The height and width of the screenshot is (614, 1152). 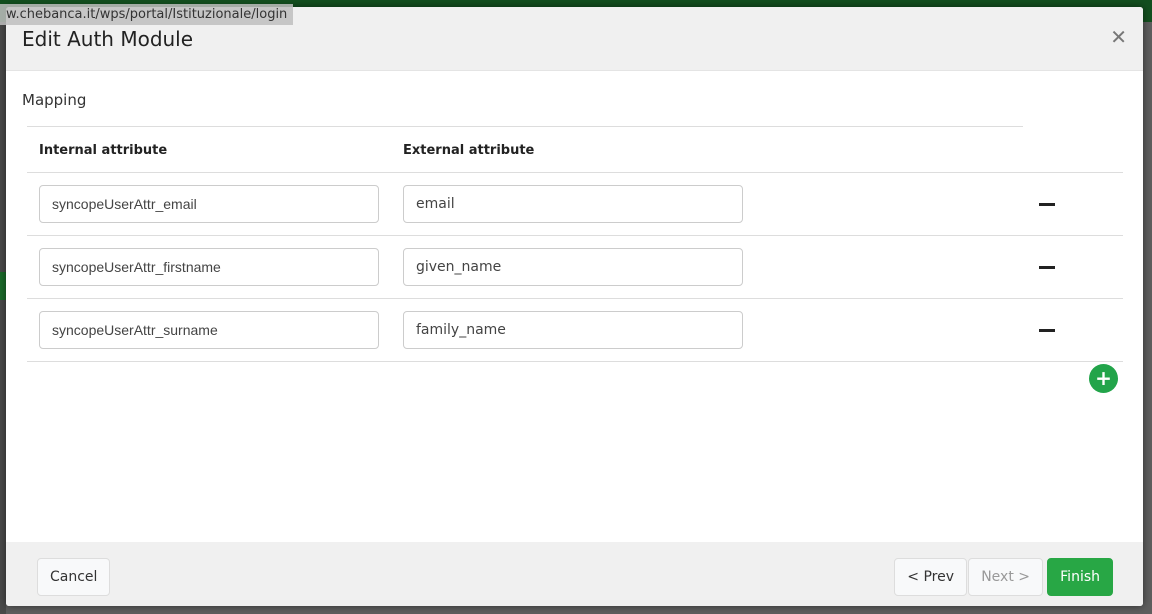 What do you see at coordinates (209, 330) in the screenshot?
I see `internal-attribute-input: syncopeUserAttr_surname` at bounding box center [209, 330].